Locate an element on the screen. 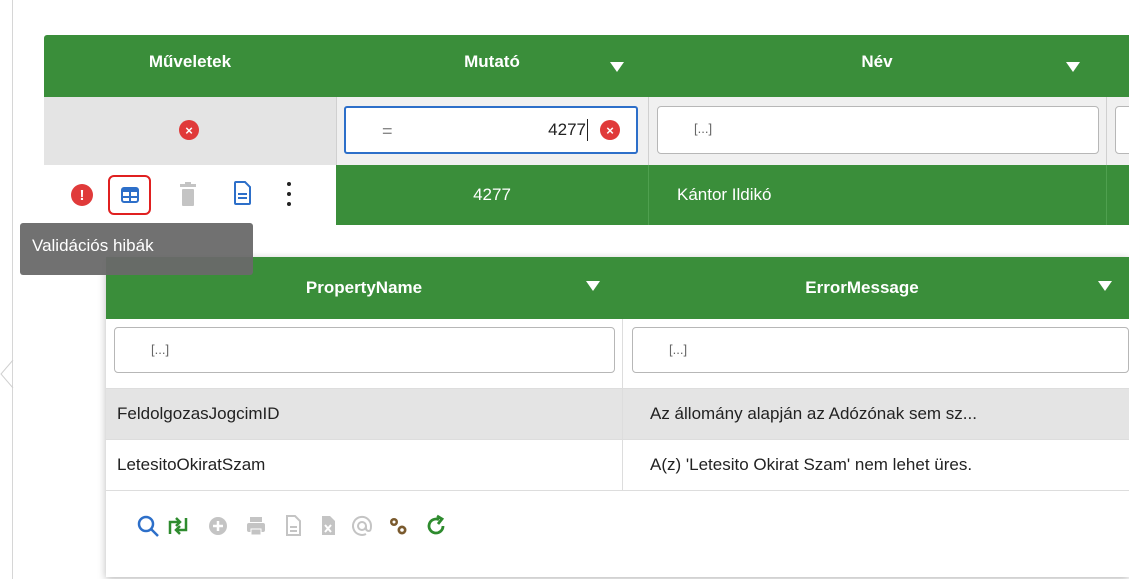 This screenshot has width=1129, height=579. table-row: ! 4277 Kántor Ildikó is located at coordinates (586, 195).